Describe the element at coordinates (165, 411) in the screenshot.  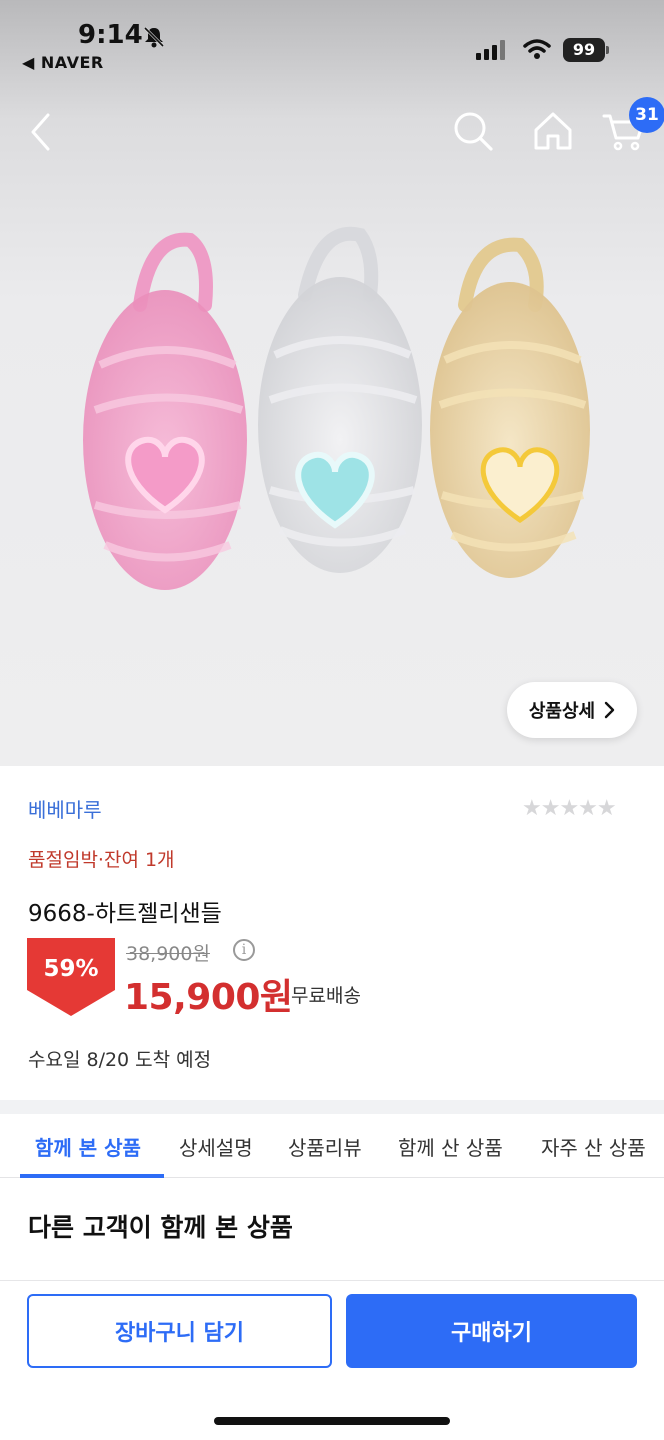
I see `pink-sandal` at that location.